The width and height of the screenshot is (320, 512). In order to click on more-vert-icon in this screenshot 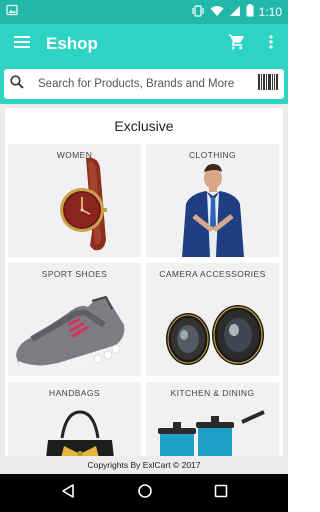, I will do `click(271, 44)`.